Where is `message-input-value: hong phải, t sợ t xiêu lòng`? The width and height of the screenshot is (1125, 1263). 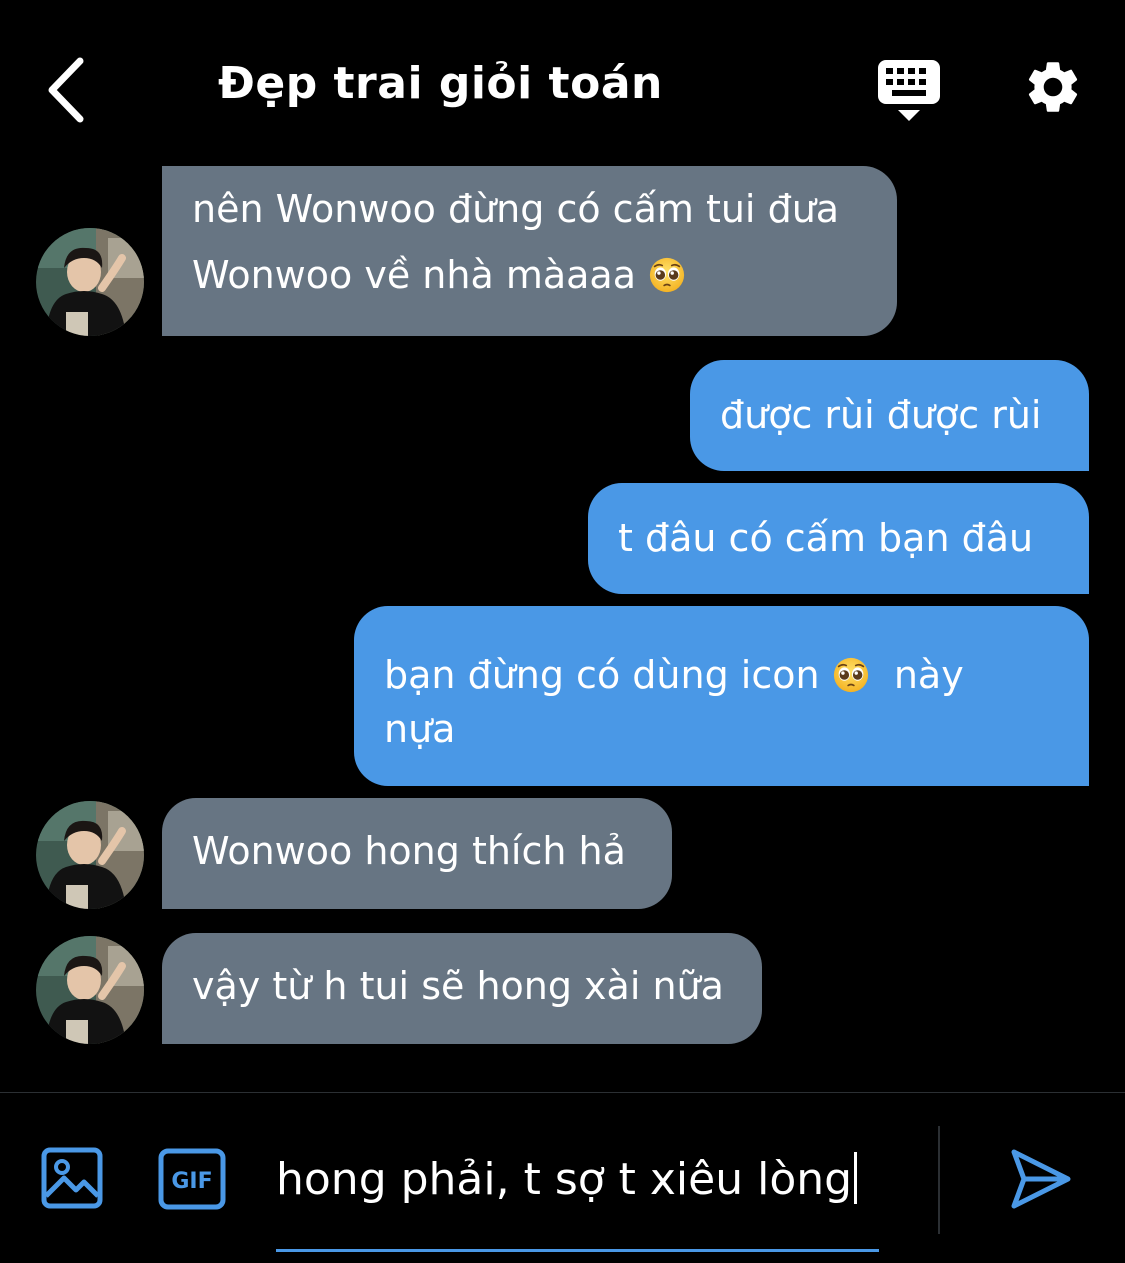
message-input-value: hong phải, t sợ t xiêu lòng is located at coordinates (564, 1179).